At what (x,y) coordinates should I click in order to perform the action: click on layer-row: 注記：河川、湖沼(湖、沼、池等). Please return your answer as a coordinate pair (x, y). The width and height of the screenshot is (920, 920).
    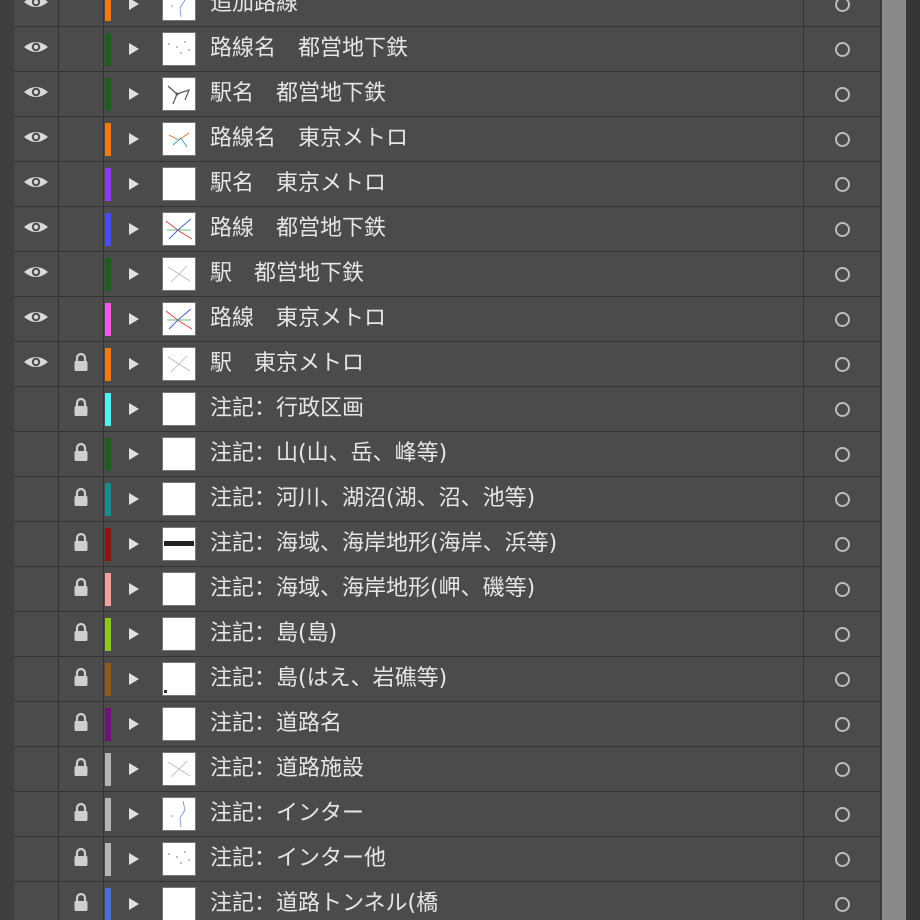
    Looking at the image, I should click on (447, 499).